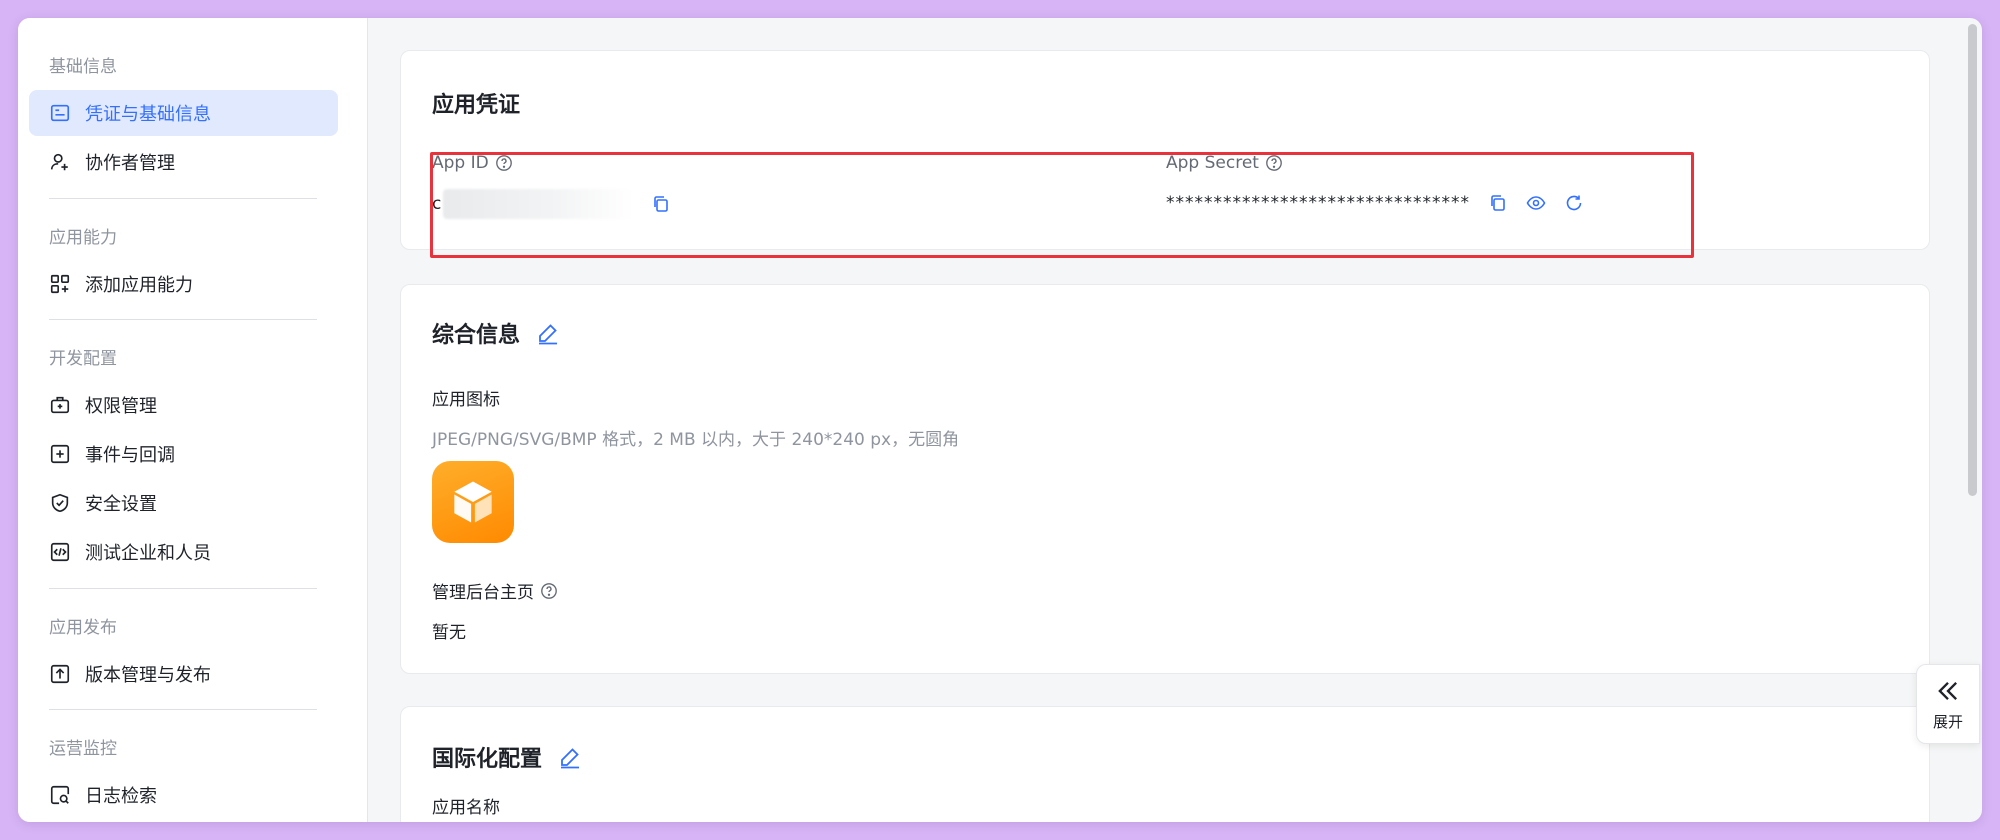 This screenshot has width=2000, height=840. What do you see at coordinates (148, 675) in the screenshot?
I see `sidebar-item-label: 版本管理与发布` at bounding box center [148, 675].